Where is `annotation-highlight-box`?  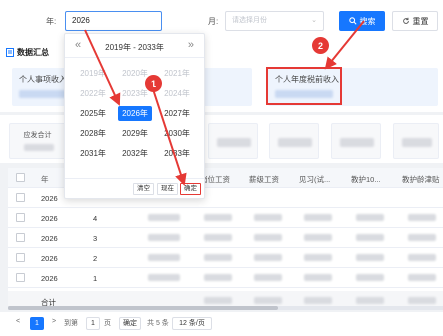 annotation-highlight-box is located at coordinates (304, 86).